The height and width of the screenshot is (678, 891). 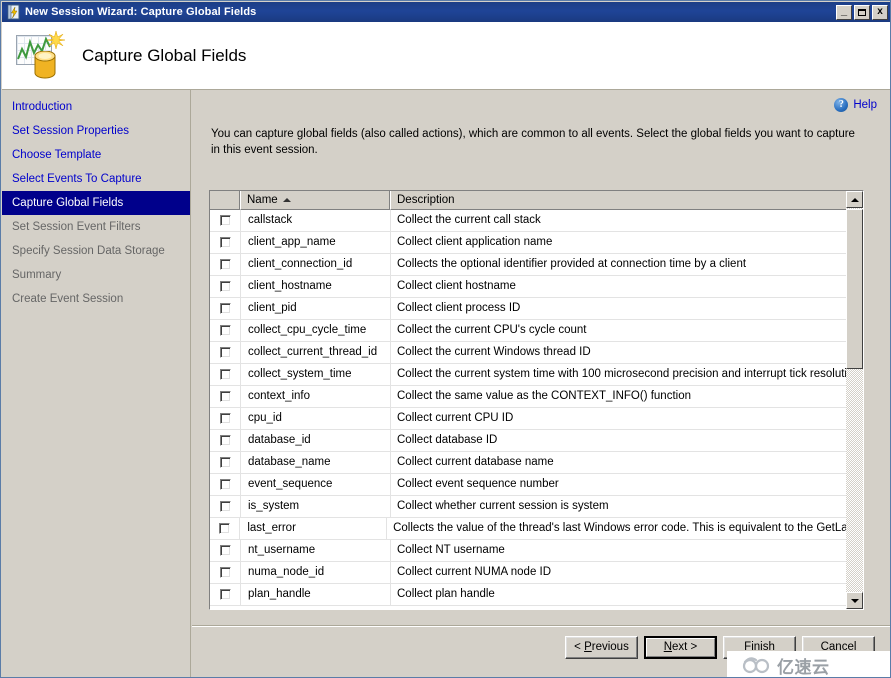 What do you see at coordinates (854, 199) in the screenshot?
I see `scroll-up-button` at bounding box center [854, 199].